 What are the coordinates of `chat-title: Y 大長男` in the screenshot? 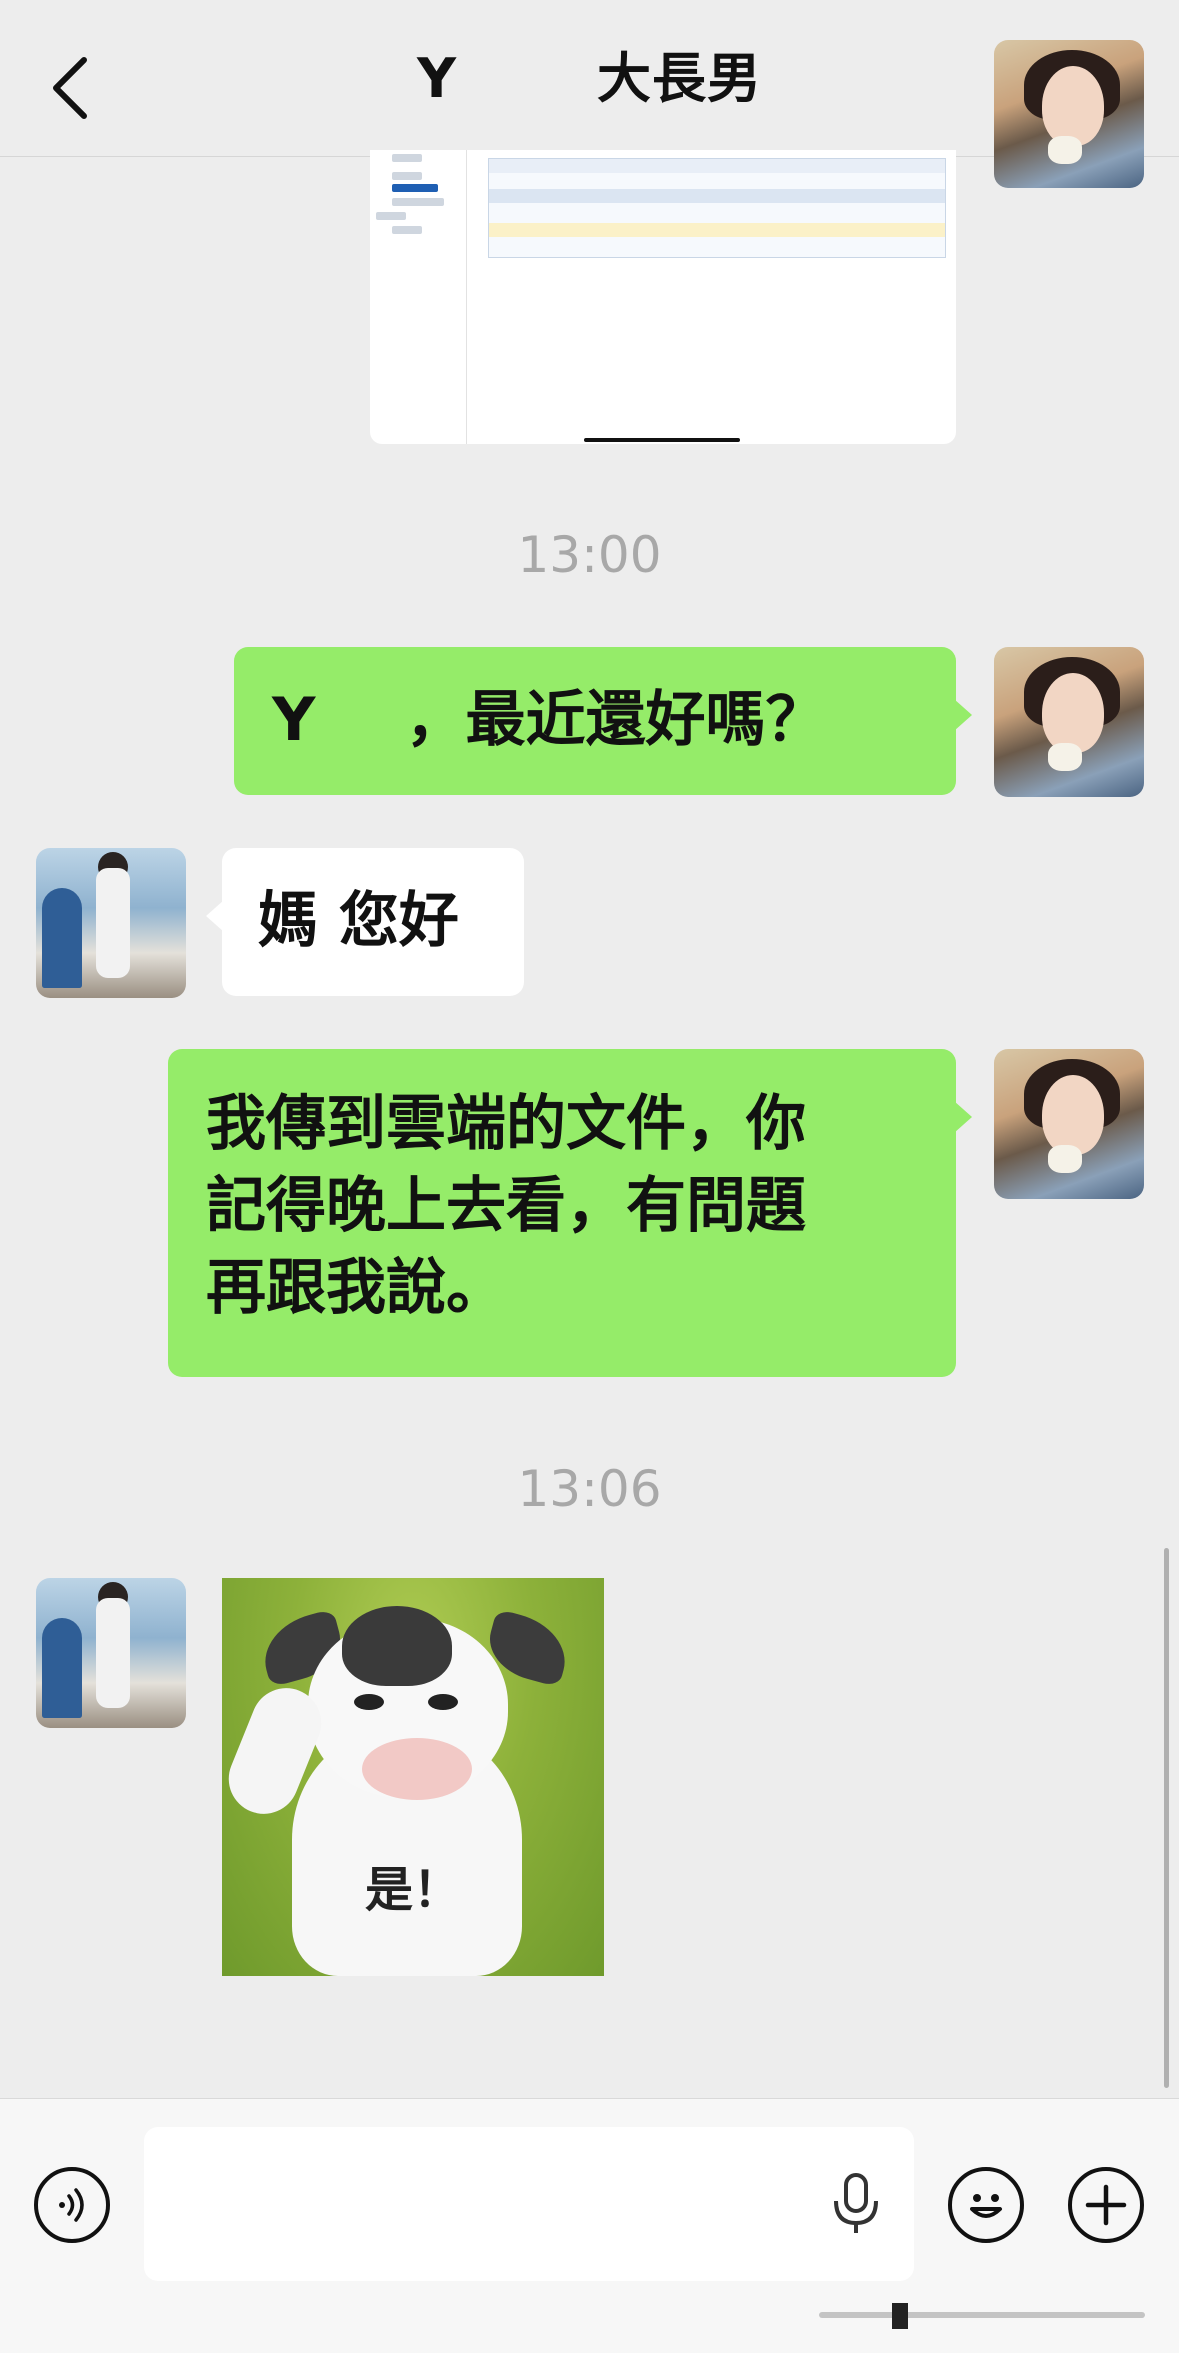 It's located at (589, 78).